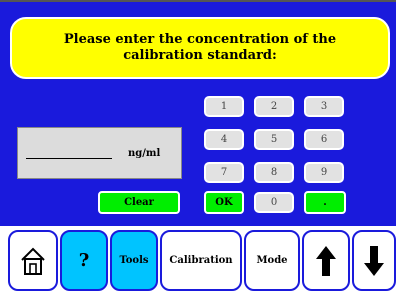 The image size is (396, 293). I want to click on tools-button: Tools, so click(134, 260).